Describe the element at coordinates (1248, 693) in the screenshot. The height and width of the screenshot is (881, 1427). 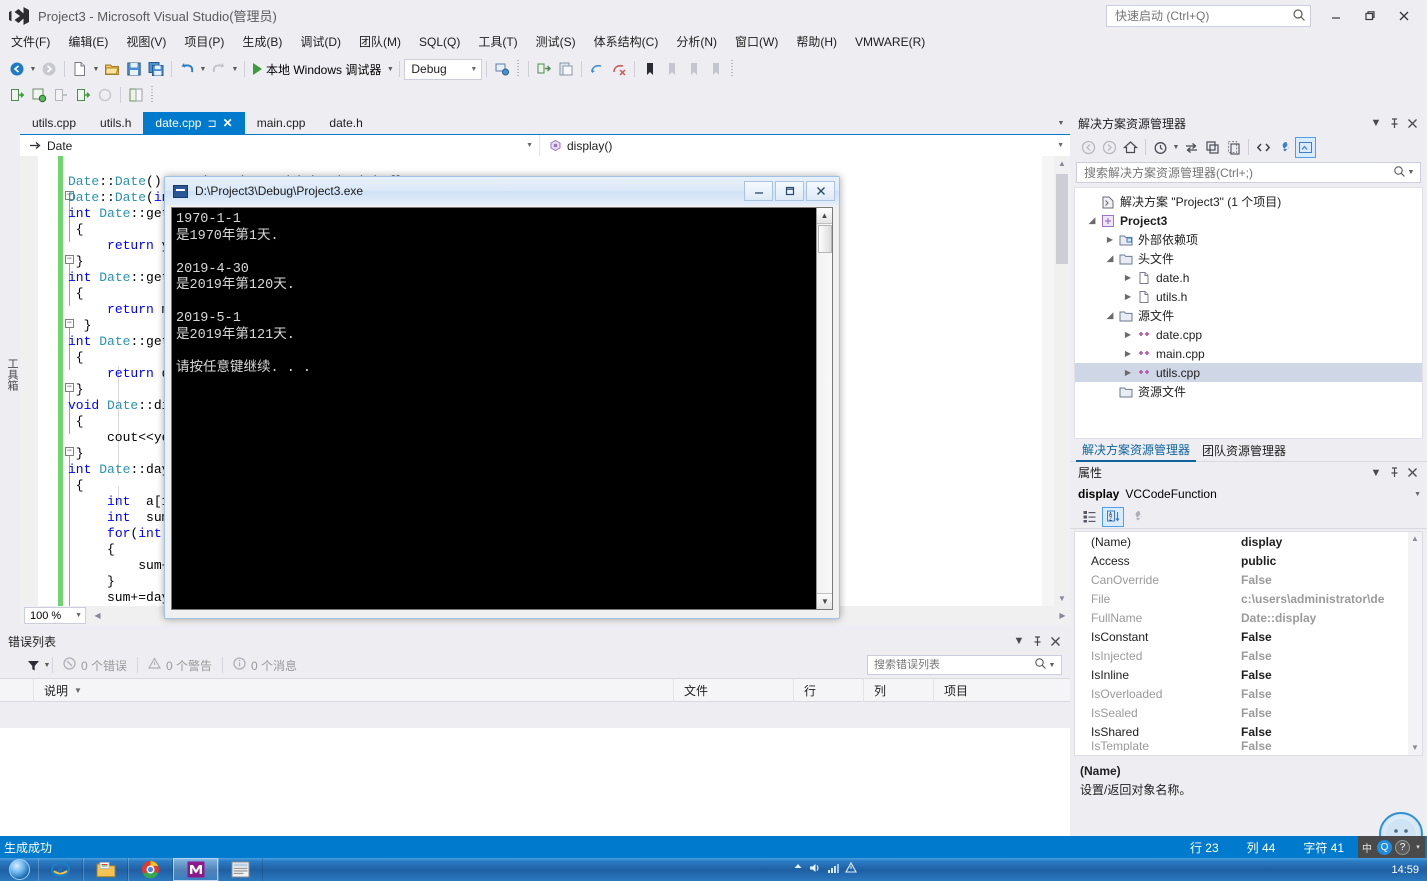
I see `property-row: IsOverloaded False` at that location.